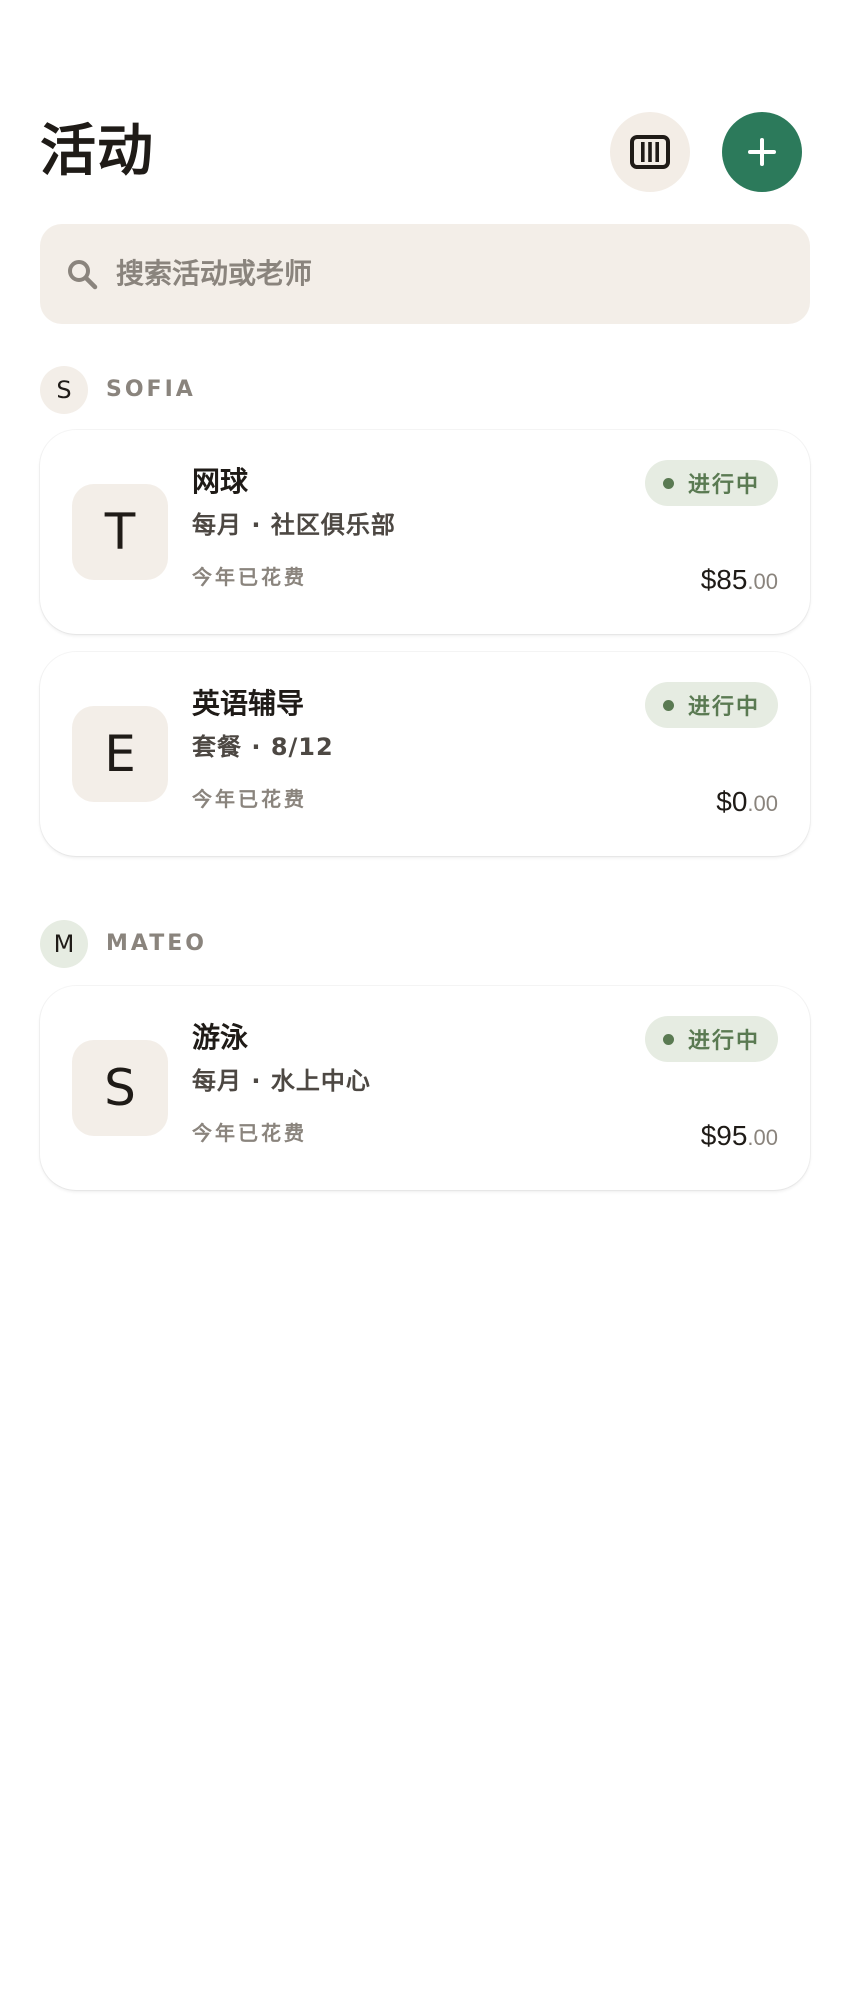 Image resolution: width=850 pixels, height=2008 pixels. I want to click on calendar-button, so click(650, 152).